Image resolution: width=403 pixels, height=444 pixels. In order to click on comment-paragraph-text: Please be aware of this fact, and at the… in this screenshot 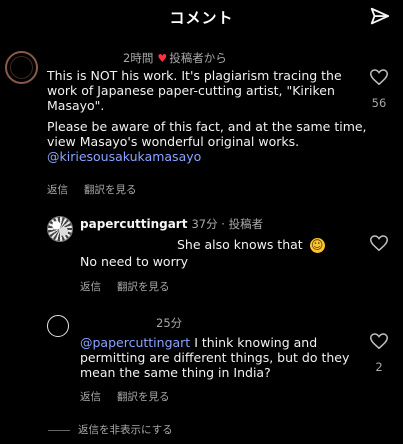, I will do `click(207, 134)`.